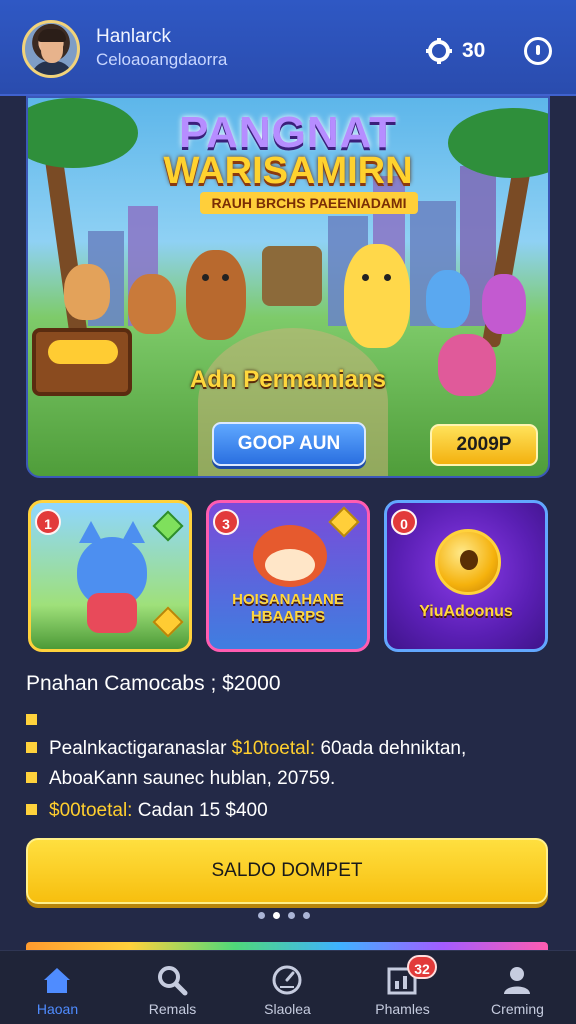  I want to click on coin-count: 30, so click(474, 50).